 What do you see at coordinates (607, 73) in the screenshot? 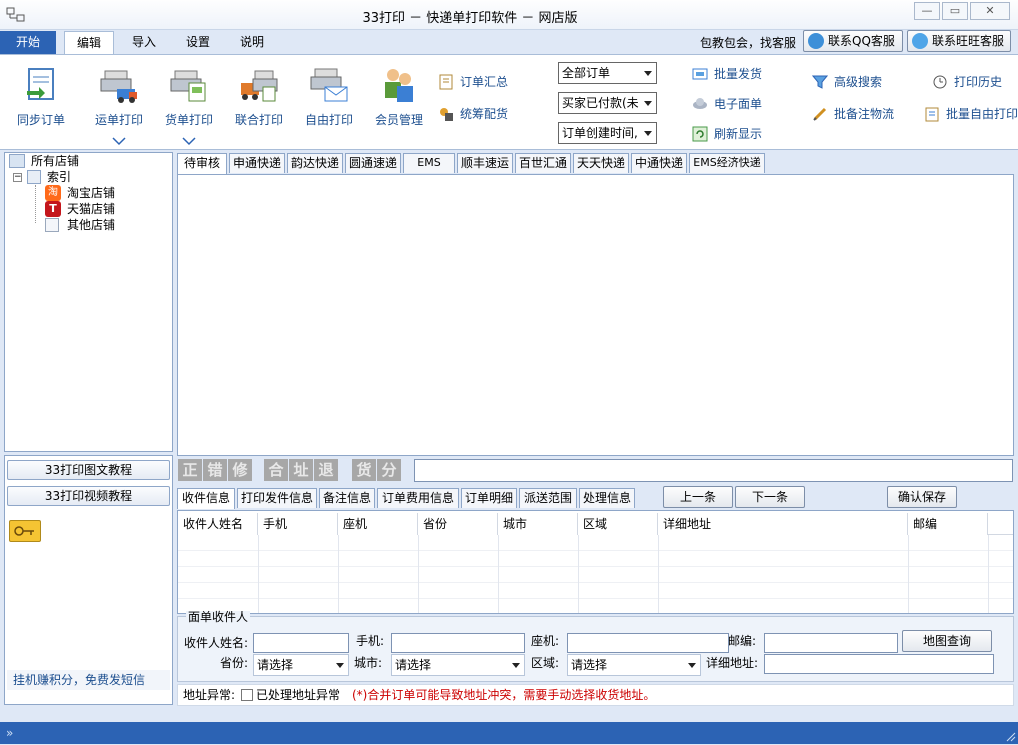
I see `order-scope-select: 全部订单` at bounding box center [607, 73].